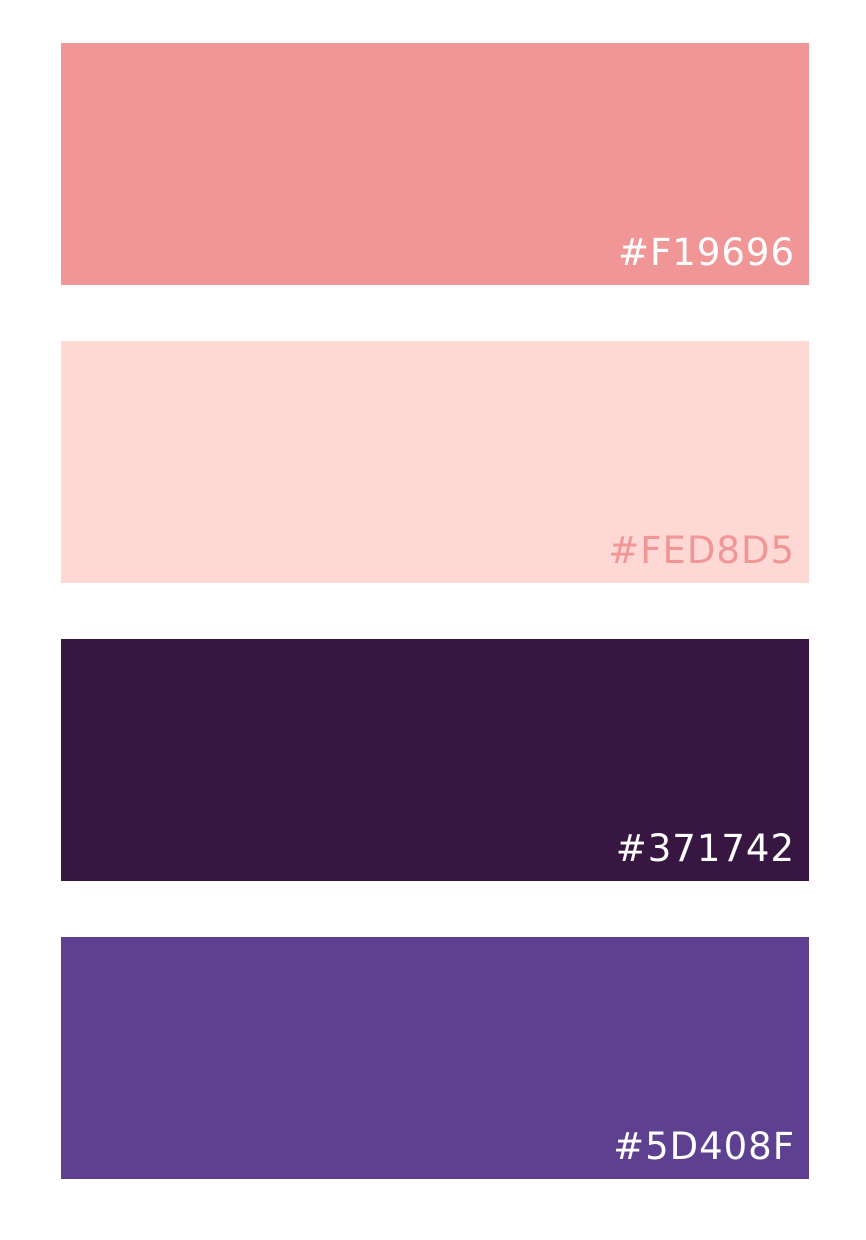 This screenshot has width=866, height=1240. Describe the element at coordinates (705, 848) in the screenshot. I see `hex-code-label: #371742` at that location.